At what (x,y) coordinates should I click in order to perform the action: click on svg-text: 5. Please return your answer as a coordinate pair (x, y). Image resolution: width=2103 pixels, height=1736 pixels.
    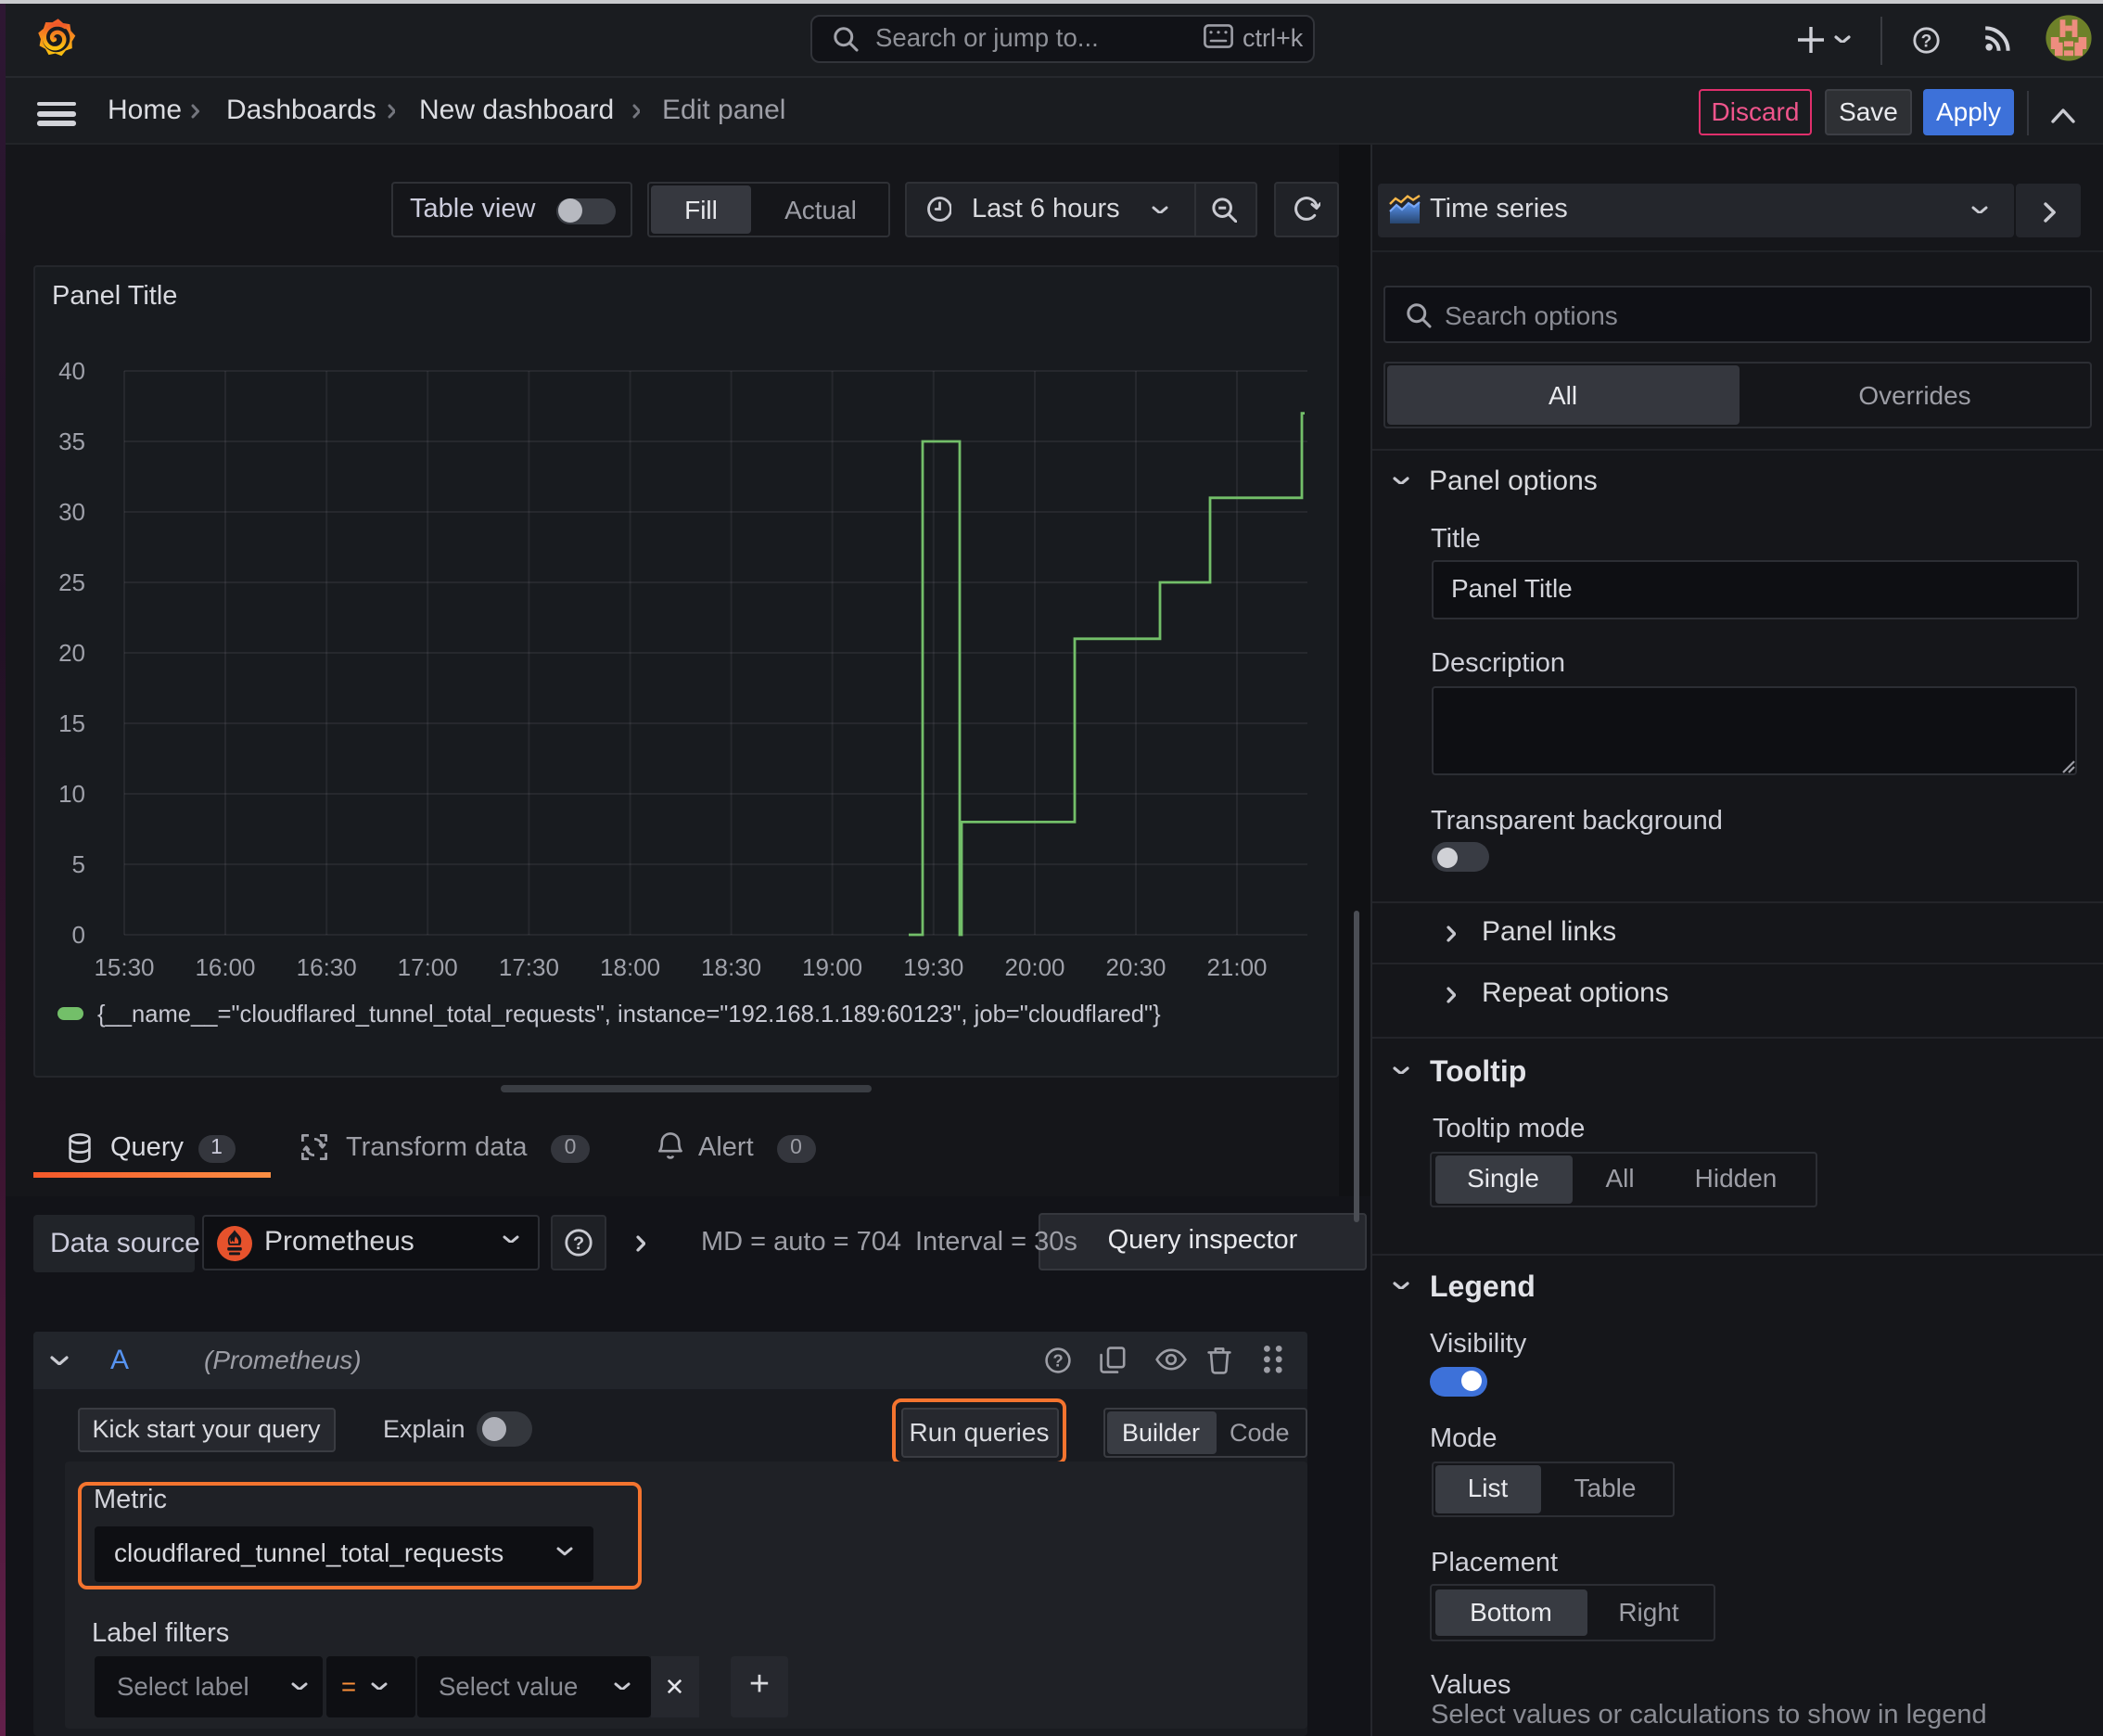
    Looking at the image, I should click on (78, 864).